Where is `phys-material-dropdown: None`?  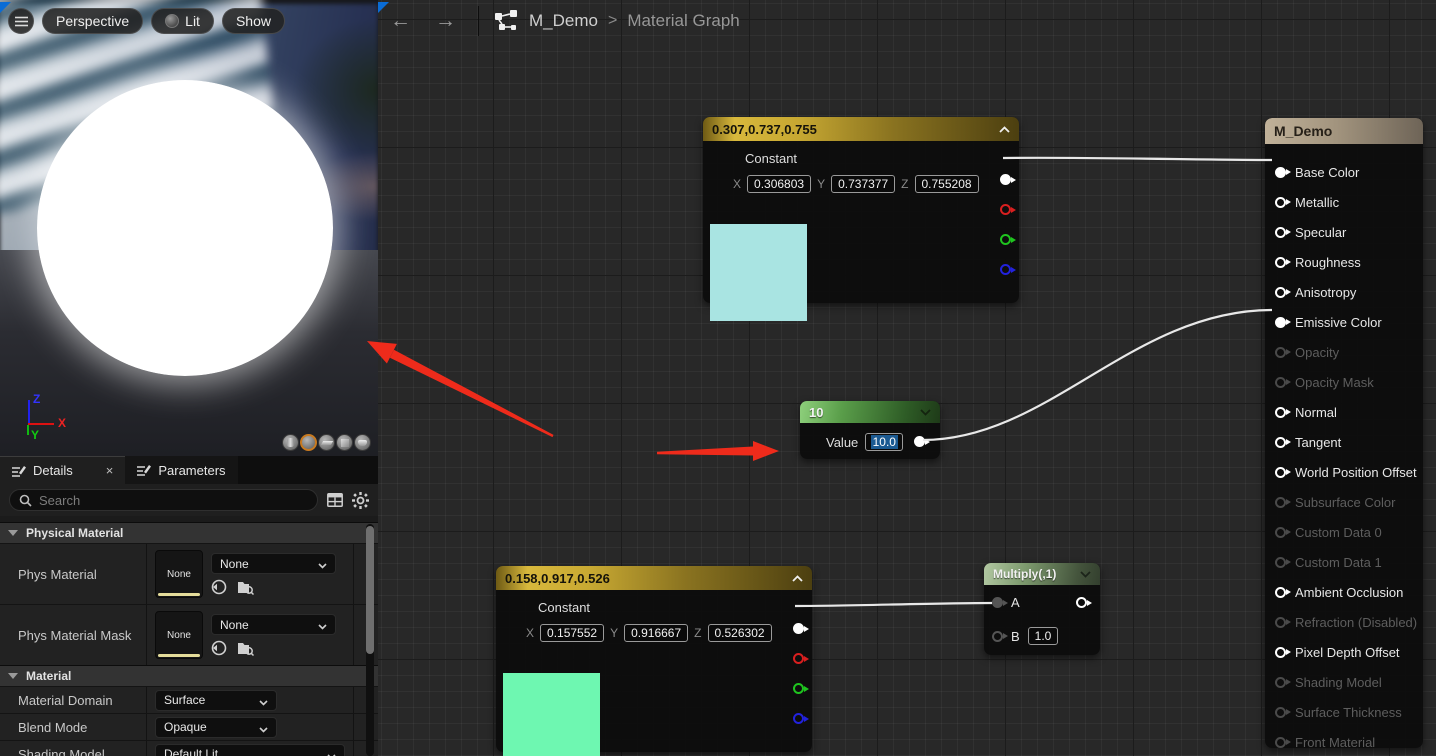
phys-material-dropdown: None is located at coordinates (273, 563).